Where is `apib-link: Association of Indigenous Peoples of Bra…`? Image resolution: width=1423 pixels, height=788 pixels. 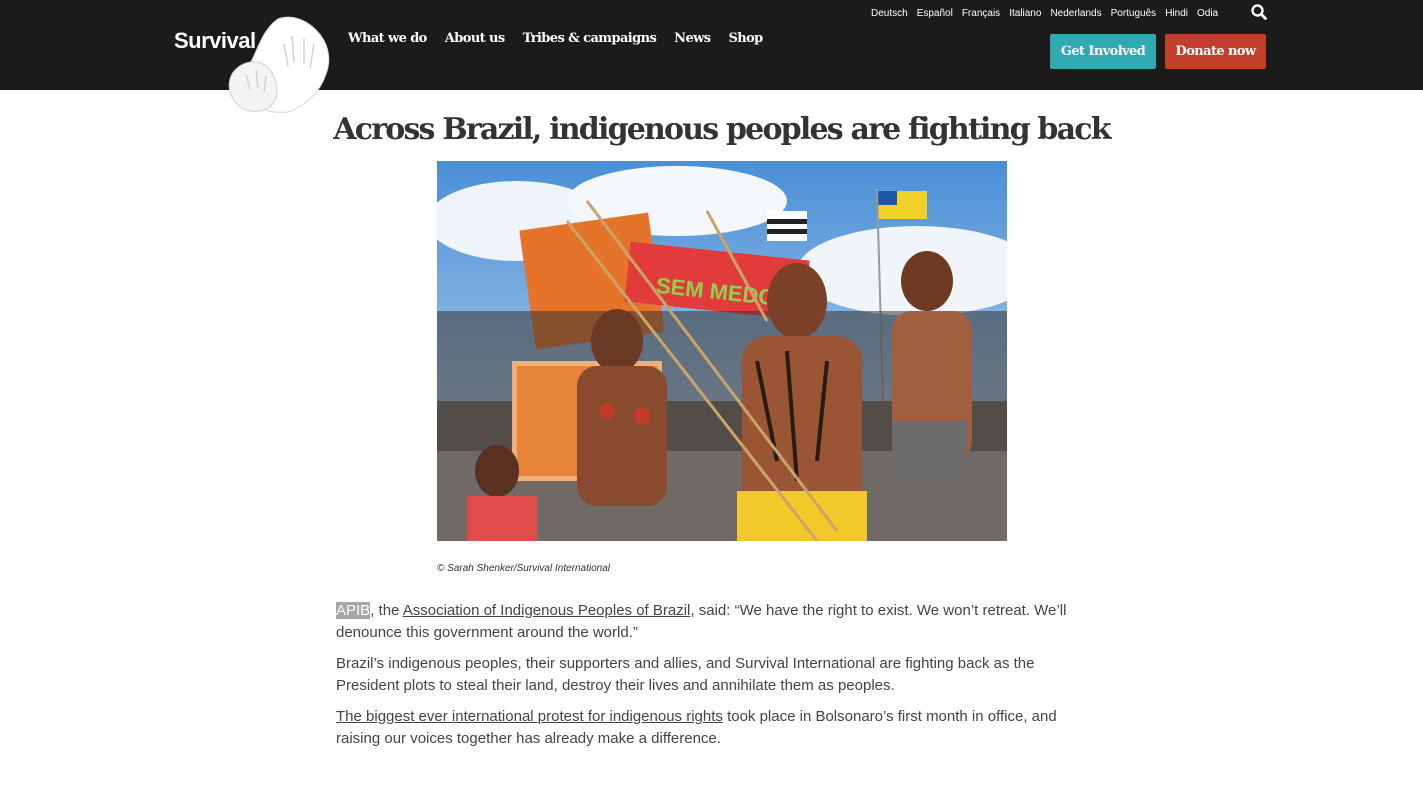
apib-link: Association of Indigenous Peoples of Bra… is located at coordinates (547, 610).